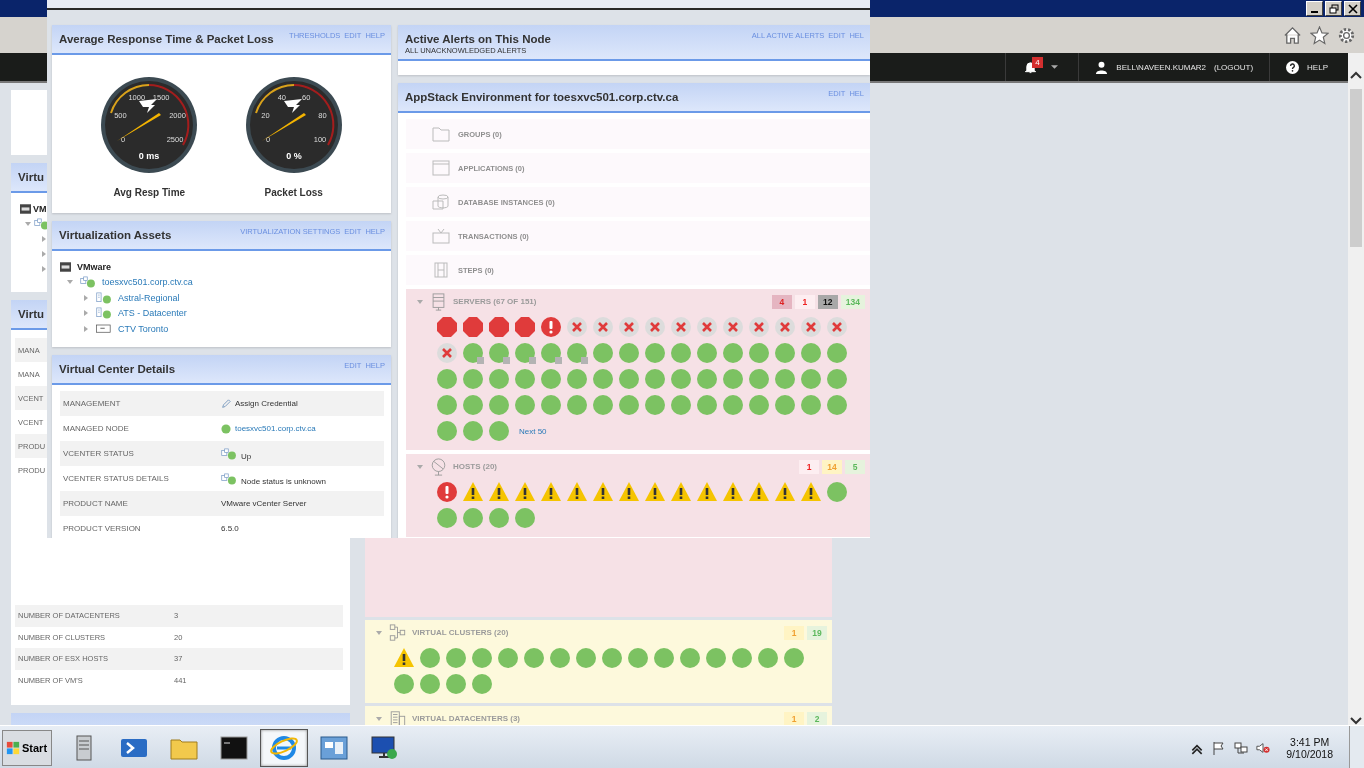 The image size is (1364, 768). Describe the element at coordinates (1292, 35) in the screenshot. I see `home-icon` at that location.